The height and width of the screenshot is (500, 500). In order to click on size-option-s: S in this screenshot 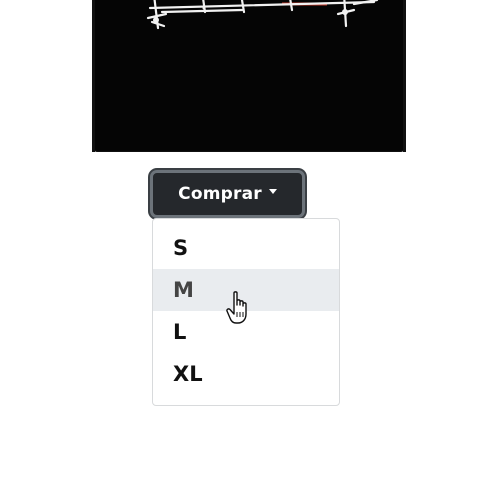, I will do `click(246, 248)`.